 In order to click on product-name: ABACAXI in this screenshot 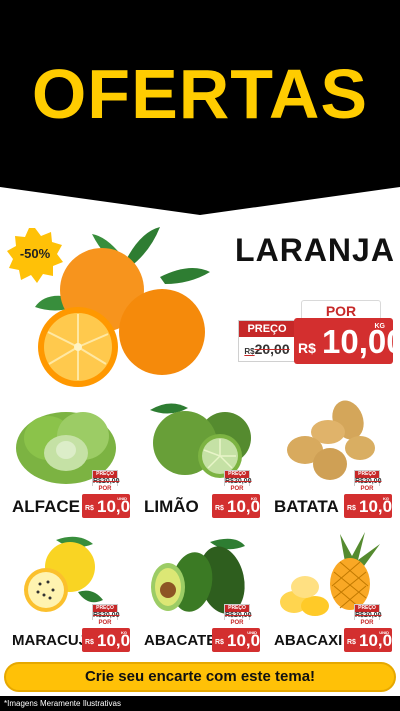, I will do `click(308, 640)`.